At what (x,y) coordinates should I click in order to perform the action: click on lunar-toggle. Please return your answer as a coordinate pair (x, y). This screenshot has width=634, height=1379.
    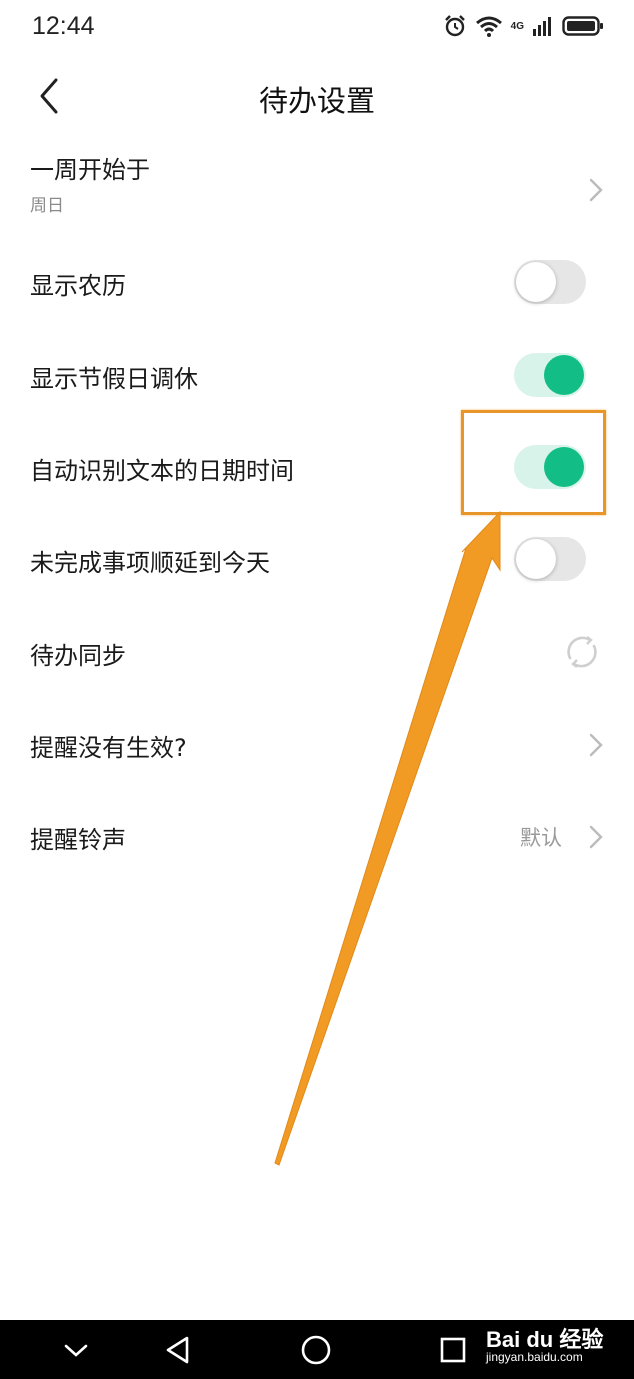
    Looking at the image, I should click on (550, 282).